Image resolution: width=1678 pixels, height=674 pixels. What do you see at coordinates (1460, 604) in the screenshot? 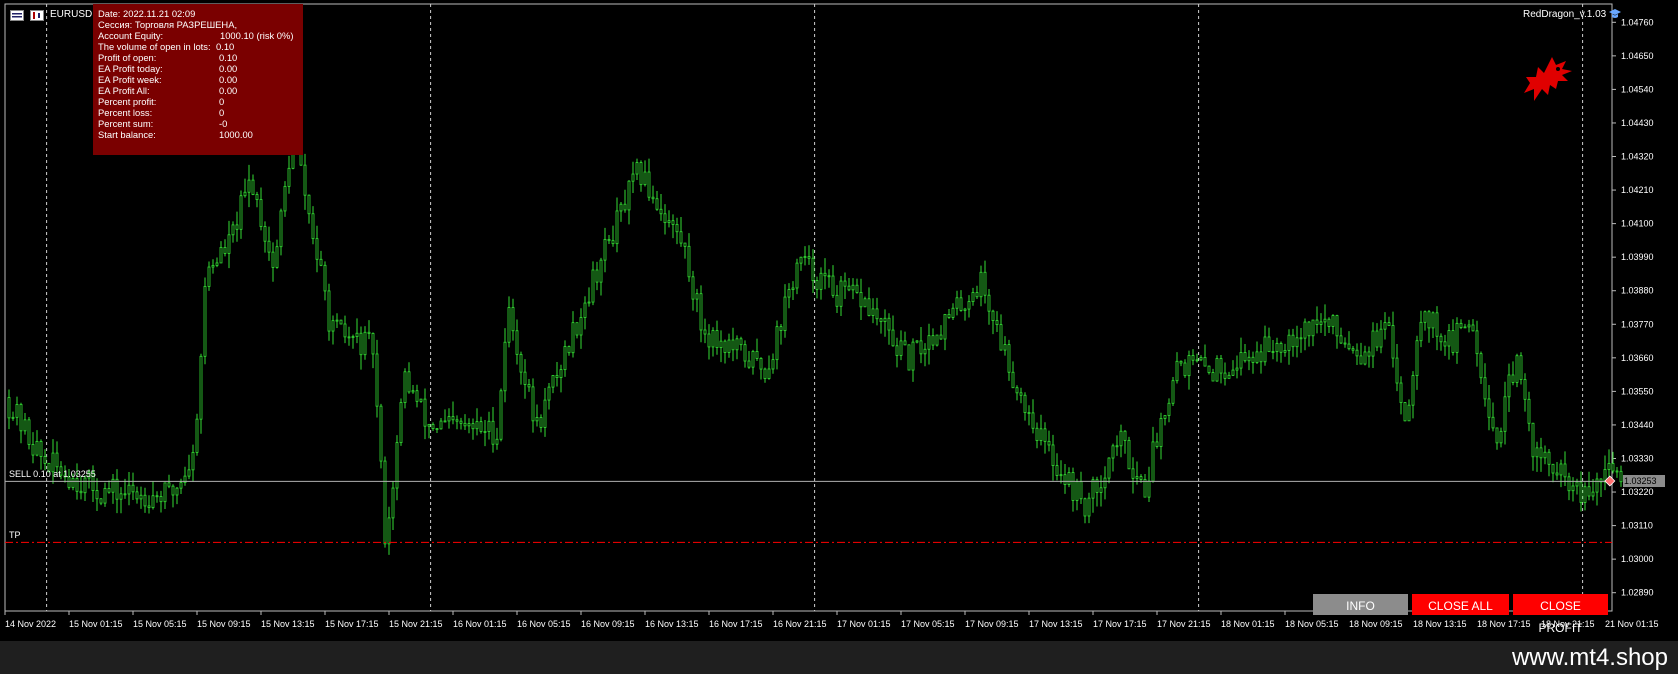
I see `close-all-button: CLOSE ALL` at bounding box center [1460, 604].